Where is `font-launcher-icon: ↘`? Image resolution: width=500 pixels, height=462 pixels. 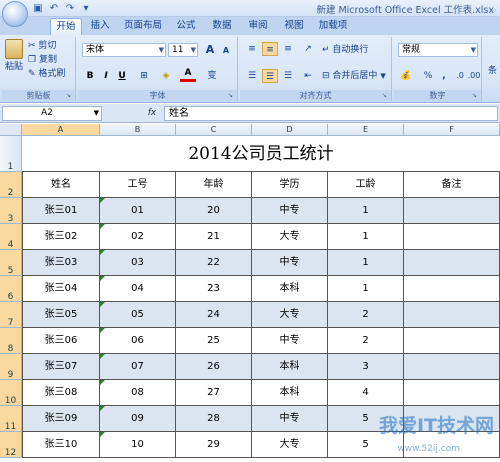 font-launcher-icon: ↘ is located at coordinates (232, 96).